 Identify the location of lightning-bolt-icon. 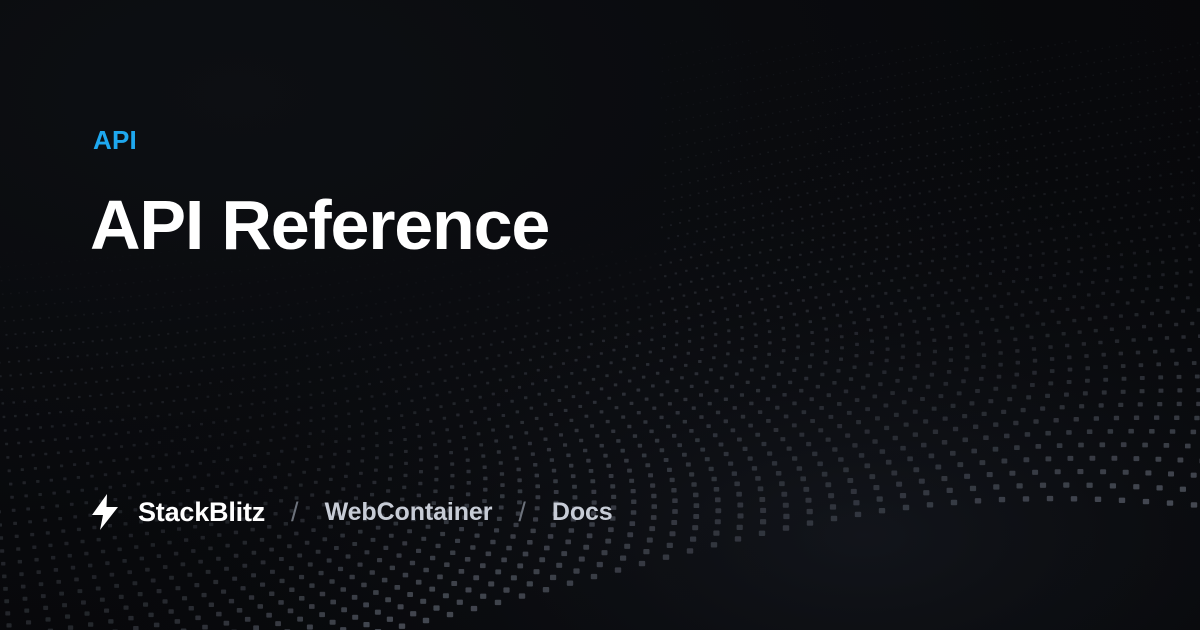
(105, 512).